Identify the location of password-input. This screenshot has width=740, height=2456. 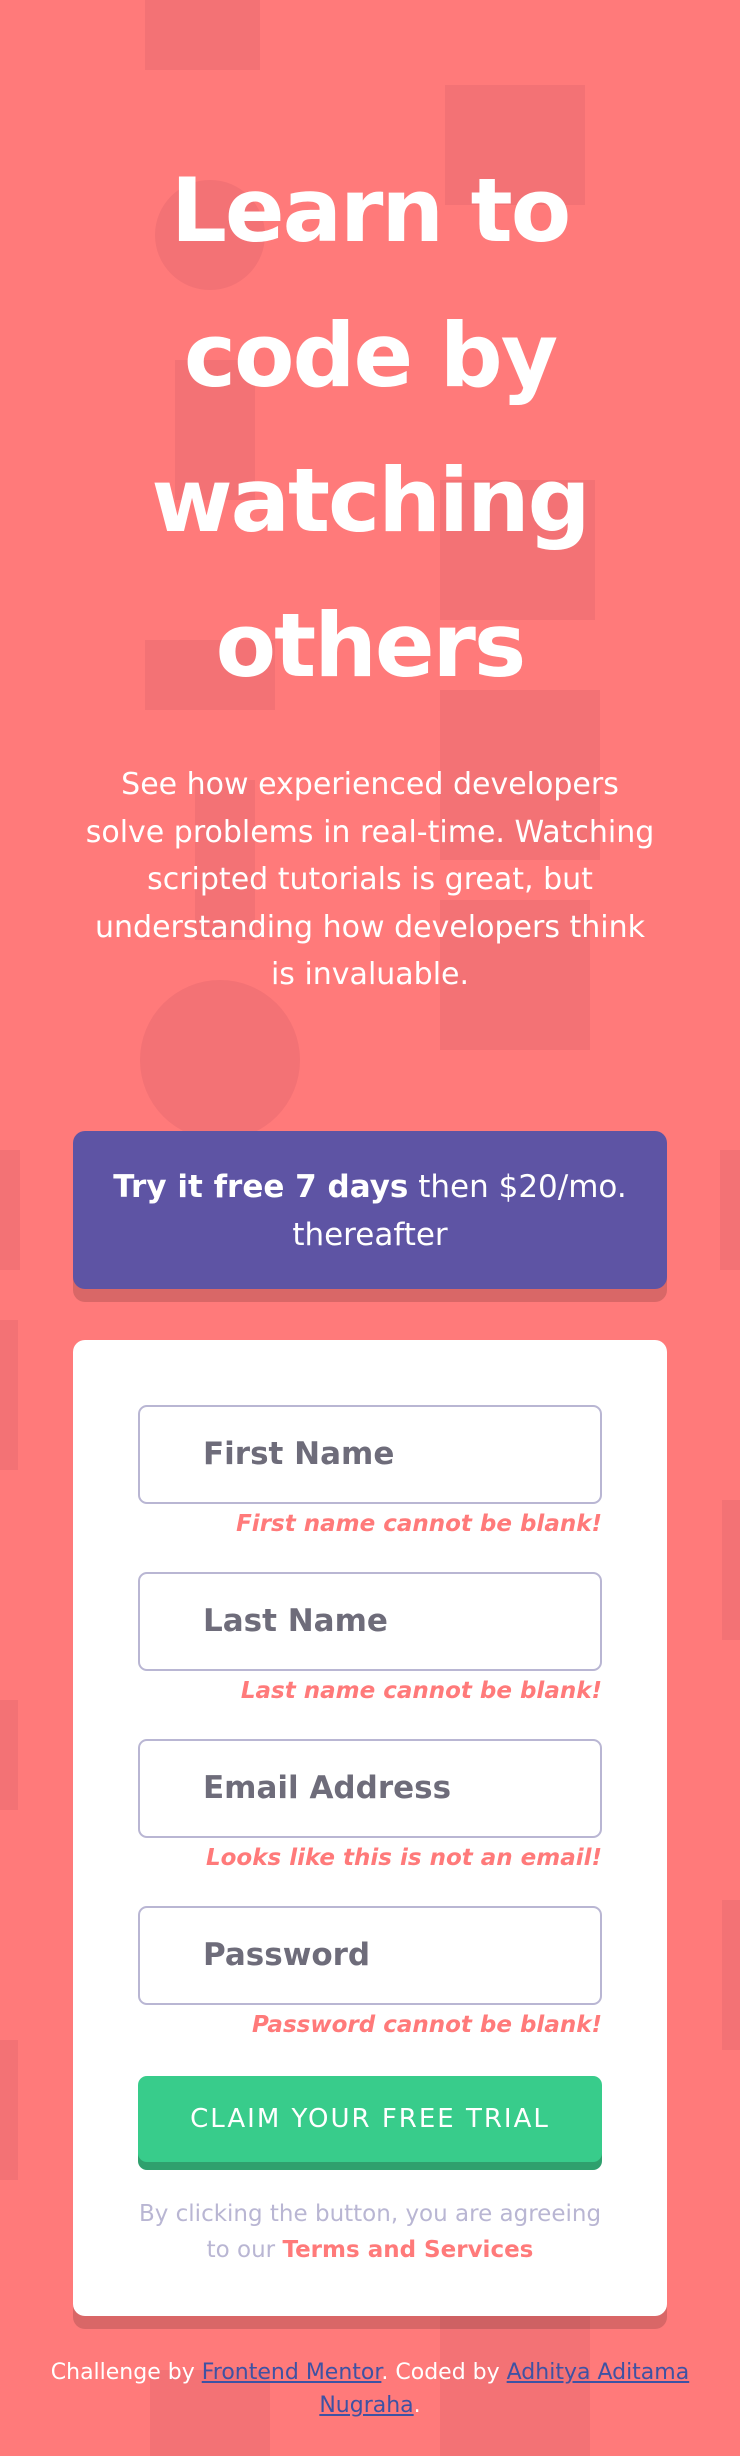
(370, 1955).